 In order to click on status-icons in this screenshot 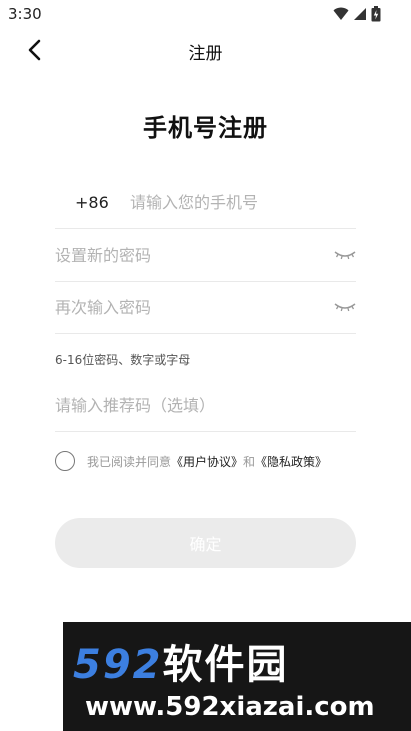, I will do `click(357, 14)`.